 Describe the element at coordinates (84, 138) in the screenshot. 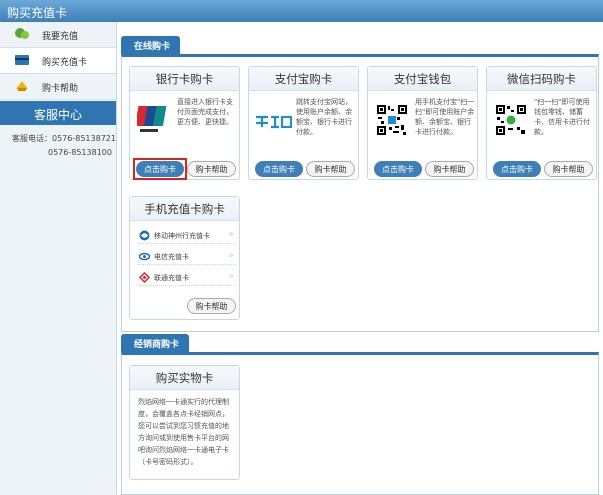

I see `phone-number-1: 0576-85138721` at that location.